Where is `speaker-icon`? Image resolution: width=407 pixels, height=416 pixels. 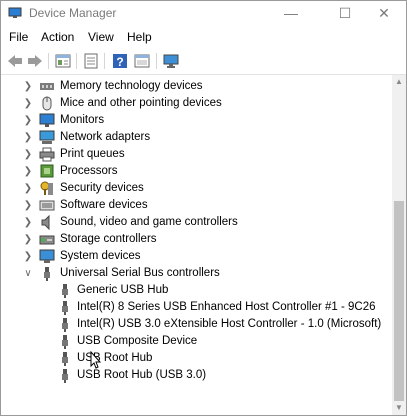 speaker-icon is located at coordinates (47, 222).